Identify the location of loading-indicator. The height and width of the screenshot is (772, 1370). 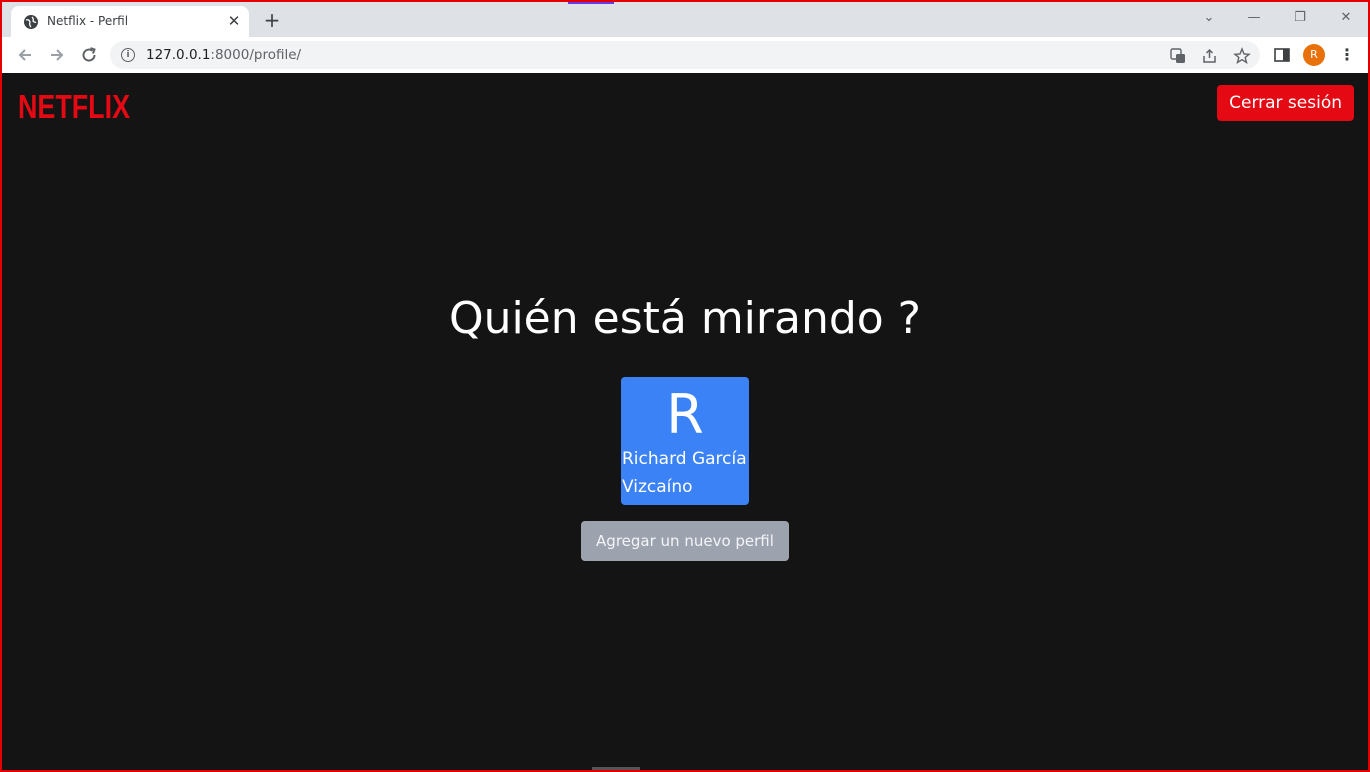
(591, 3).